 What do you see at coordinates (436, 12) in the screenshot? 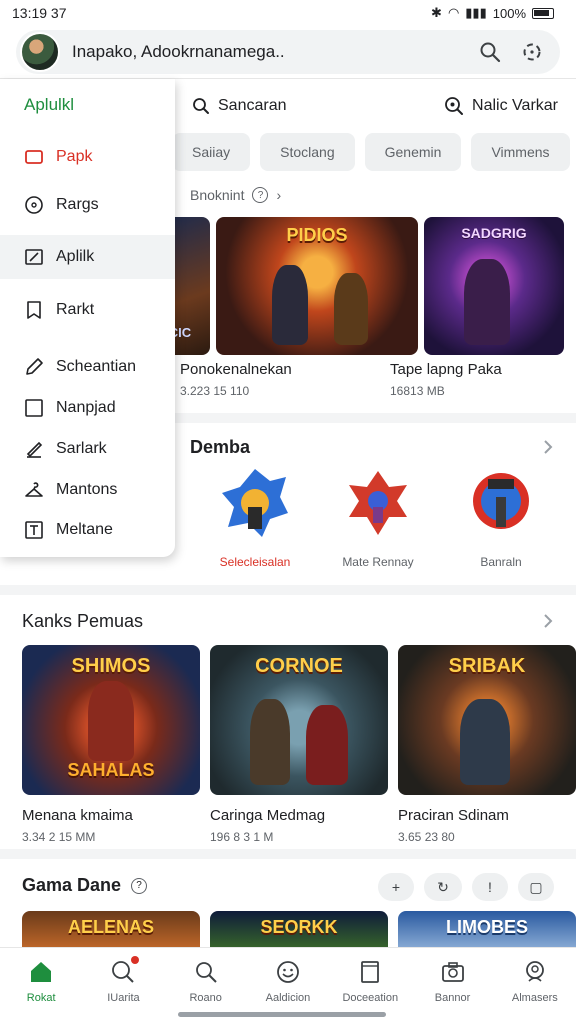
I see `bluetooth-icon: ✱` at bounding box center [436, 12].